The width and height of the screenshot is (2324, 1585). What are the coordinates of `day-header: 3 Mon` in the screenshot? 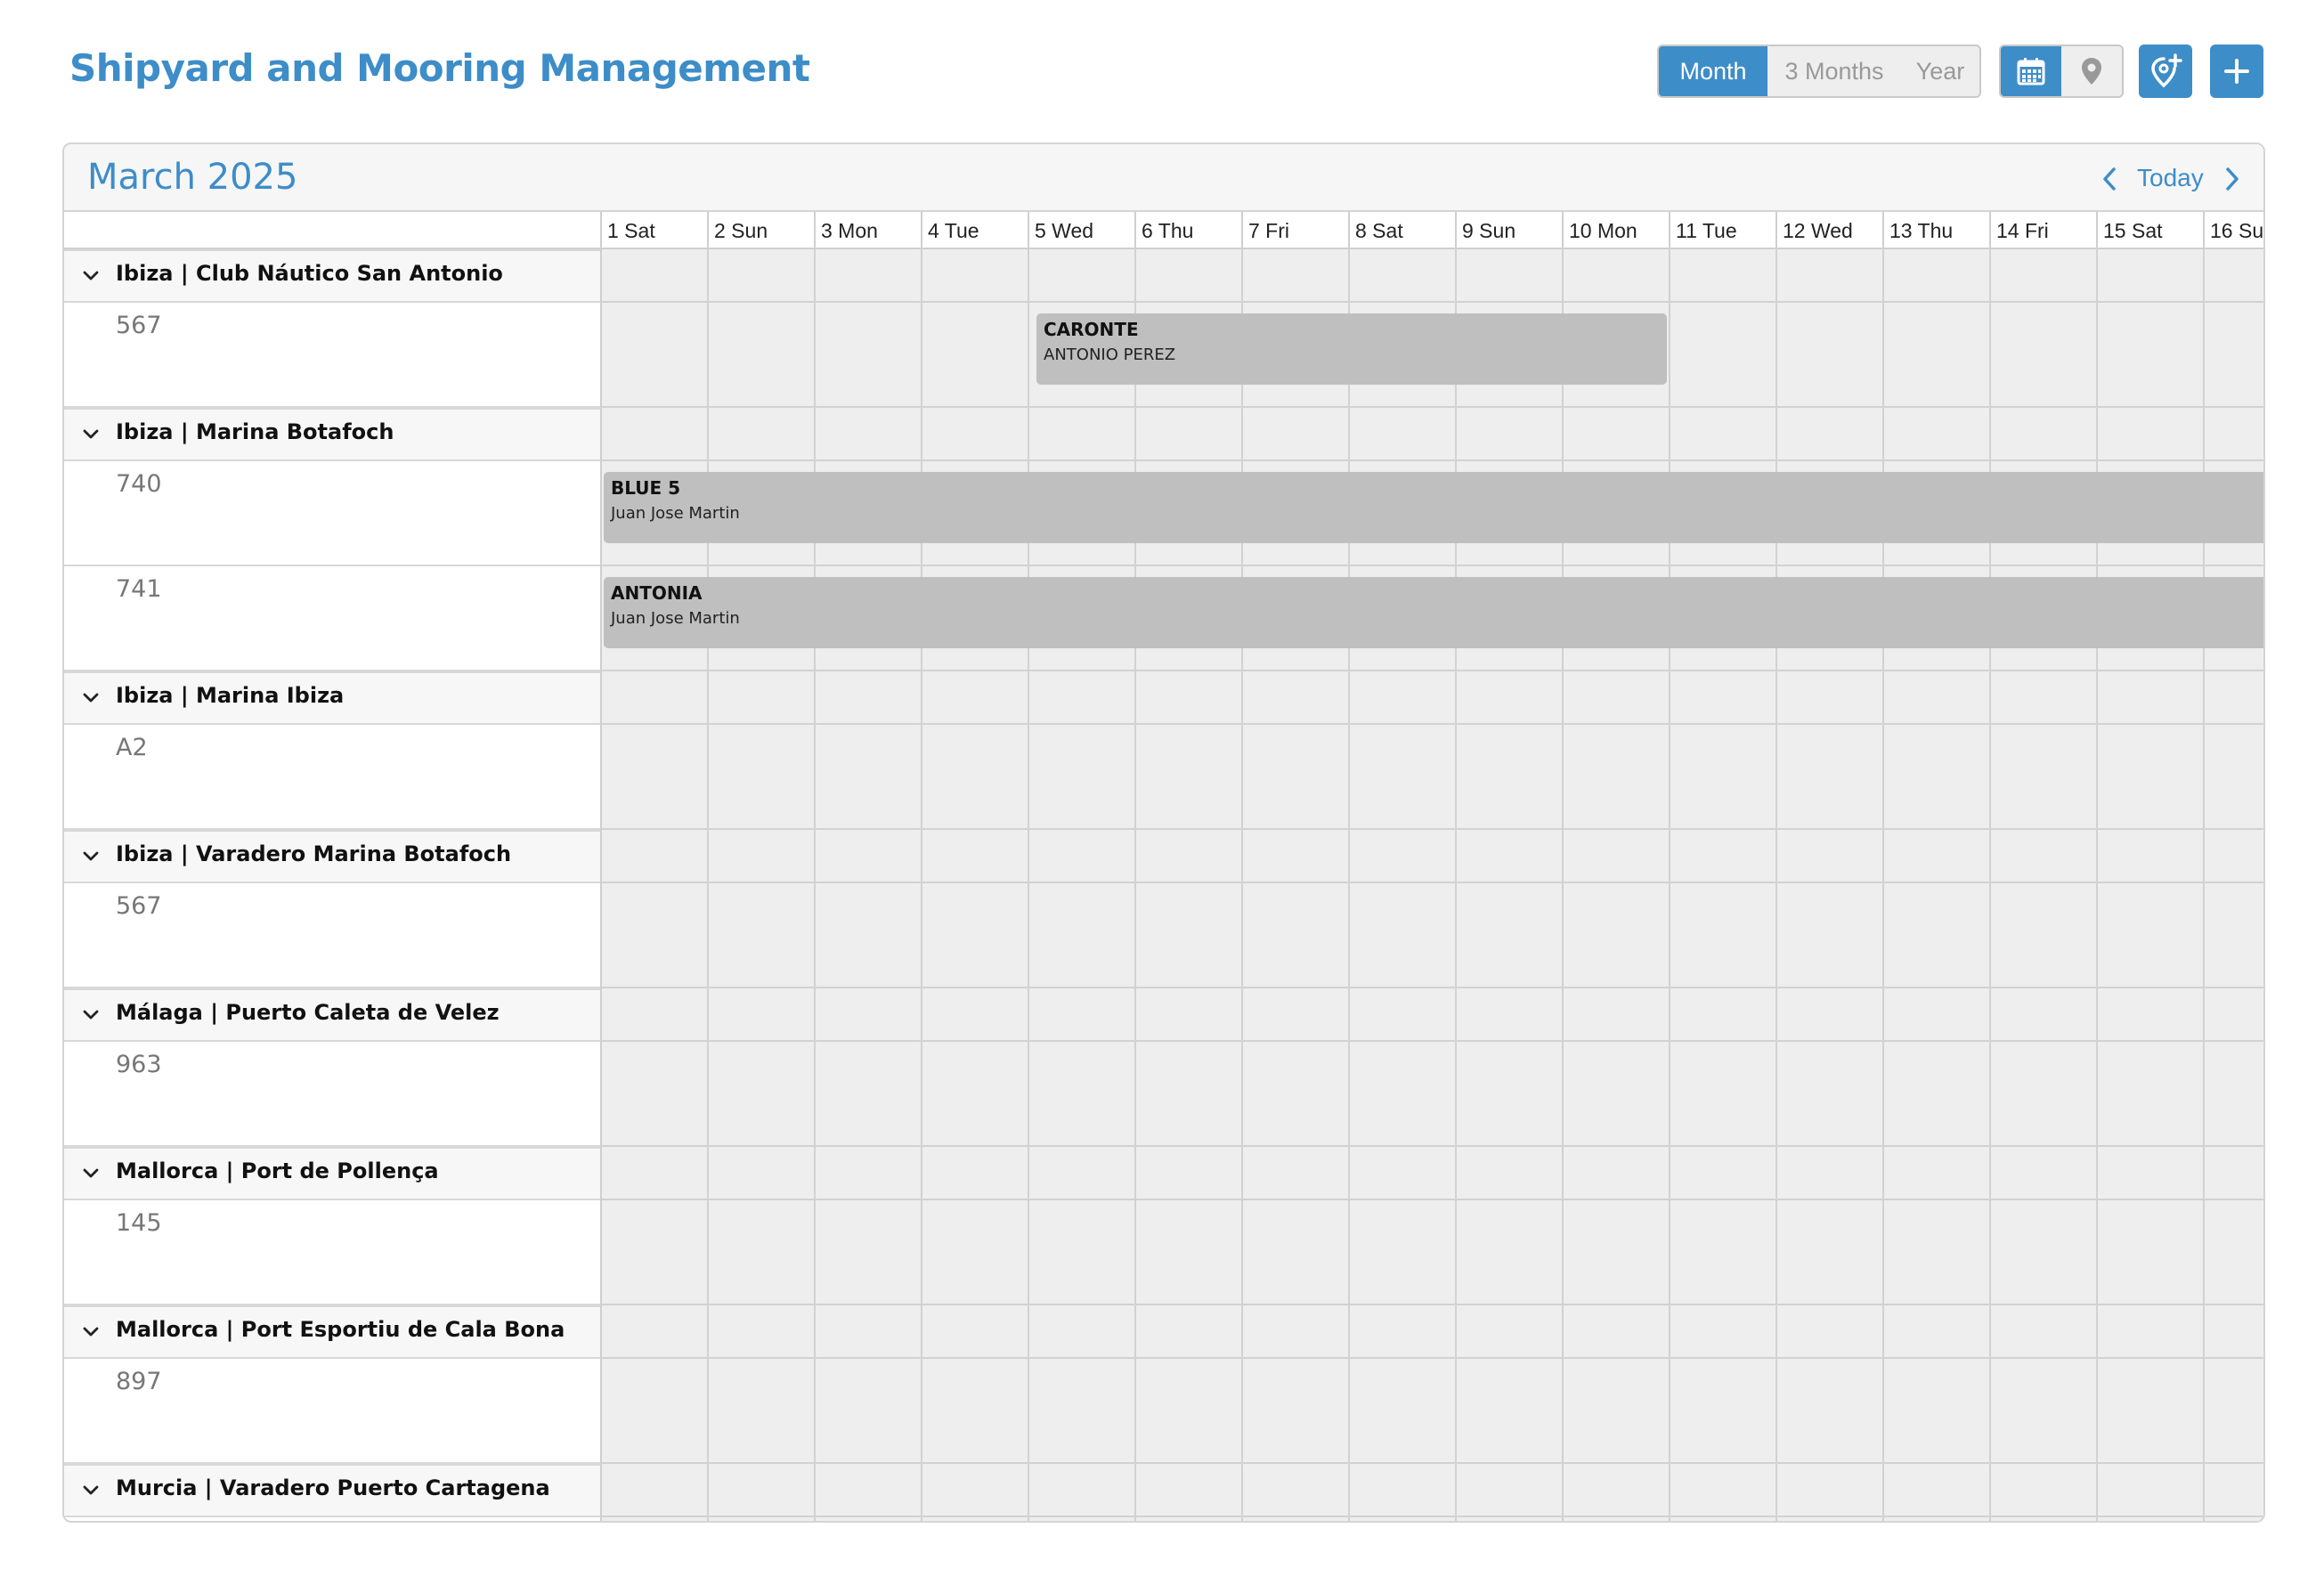 It's located at (868, 230).